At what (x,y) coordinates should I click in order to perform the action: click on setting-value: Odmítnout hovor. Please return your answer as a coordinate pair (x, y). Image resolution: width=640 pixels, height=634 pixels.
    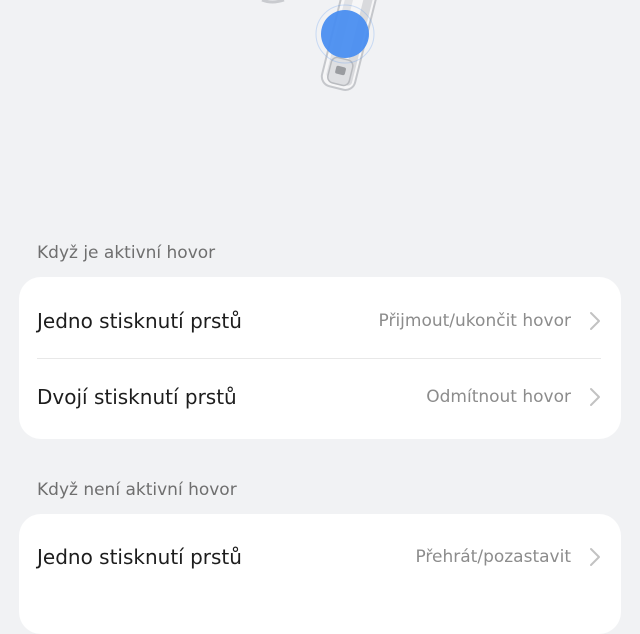
    Looking at the image, I should click on (498, 396).